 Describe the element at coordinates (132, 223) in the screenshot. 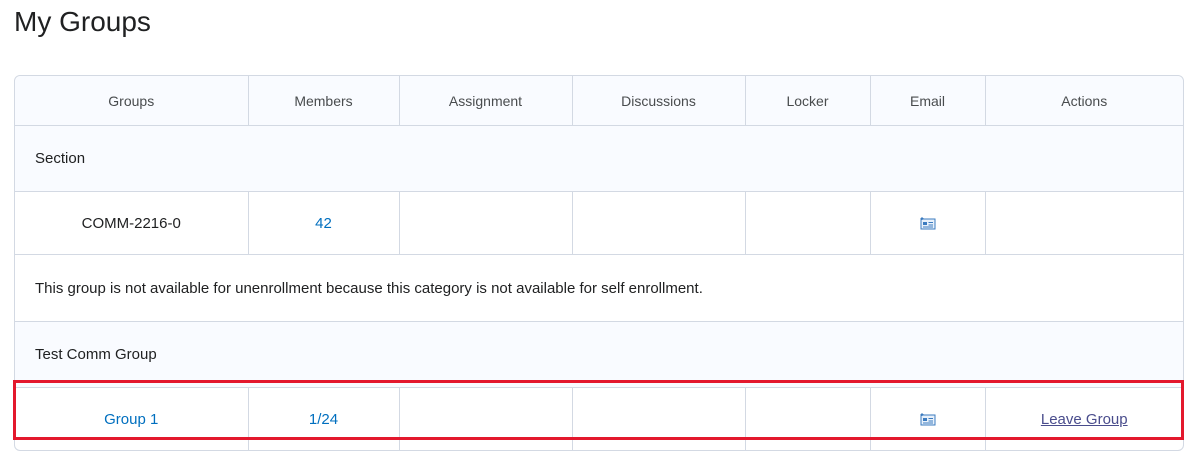

I see `group-name: COMM-2216-0` at that location.